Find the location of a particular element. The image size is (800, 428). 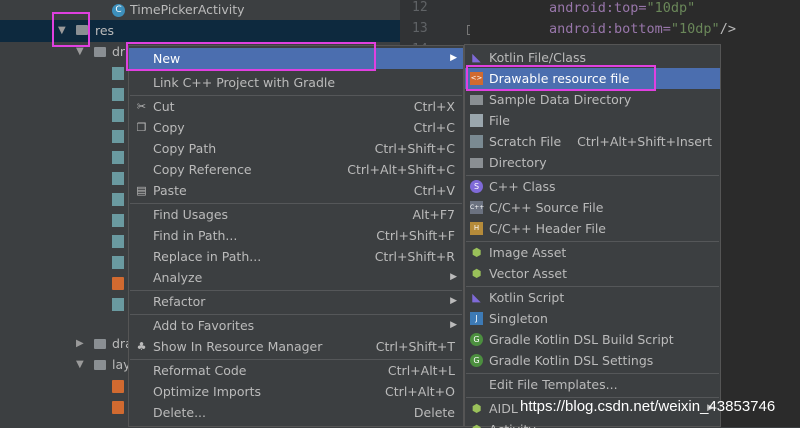

menu-item-image-asset: ⬢ Image Asset is located at coordinates (592, 252).